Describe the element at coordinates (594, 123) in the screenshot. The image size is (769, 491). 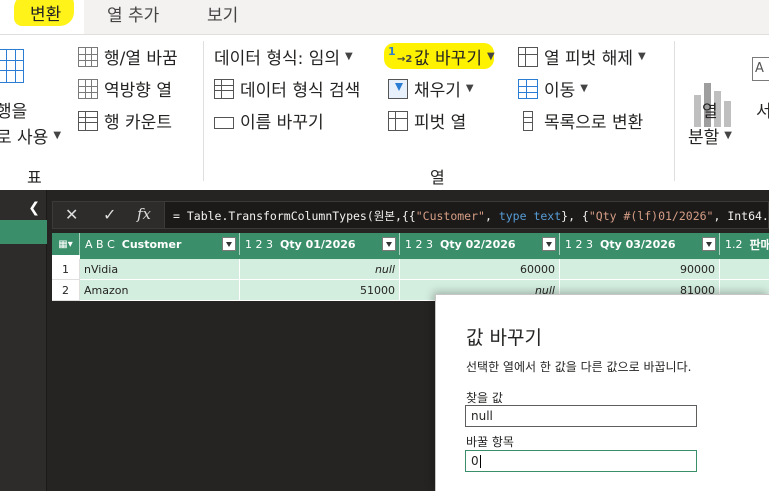
I see `convert-list-label: 목록으로 변환` at that location.